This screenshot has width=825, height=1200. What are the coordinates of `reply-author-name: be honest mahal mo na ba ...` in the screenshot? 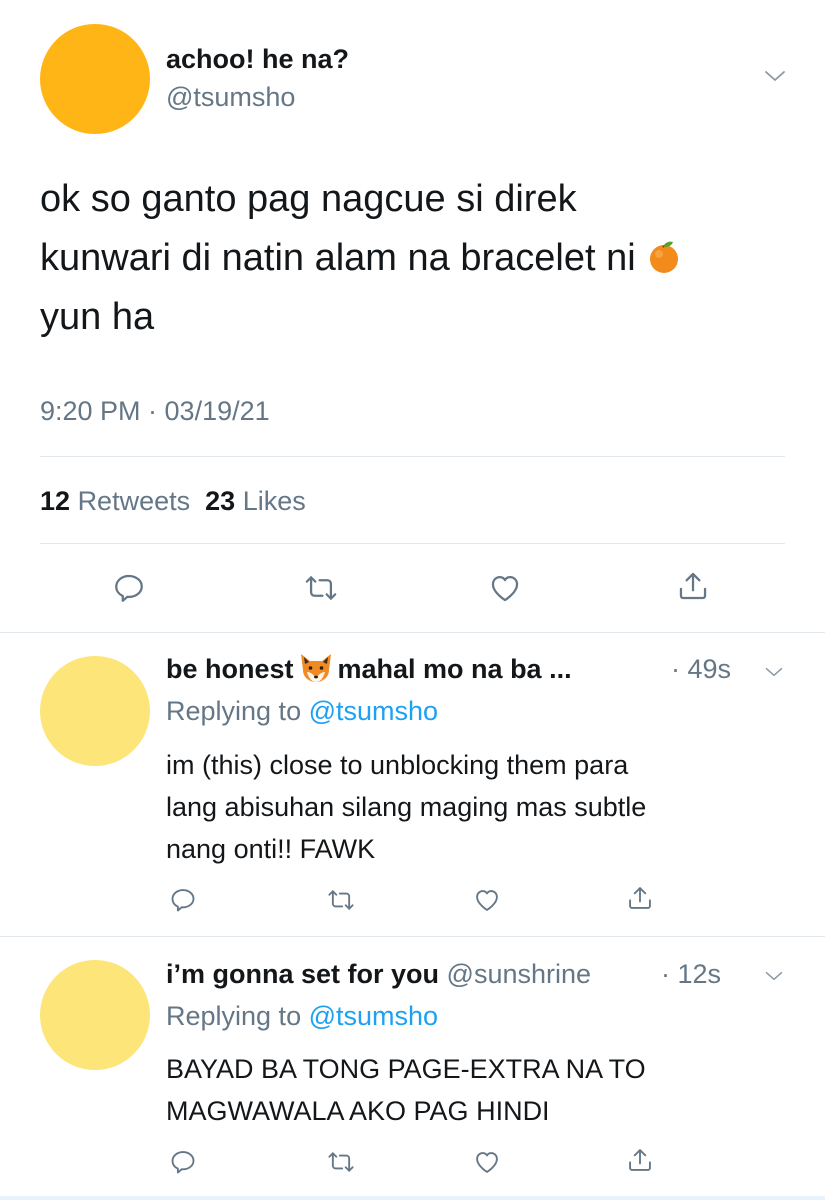 It's located at (369, 669).